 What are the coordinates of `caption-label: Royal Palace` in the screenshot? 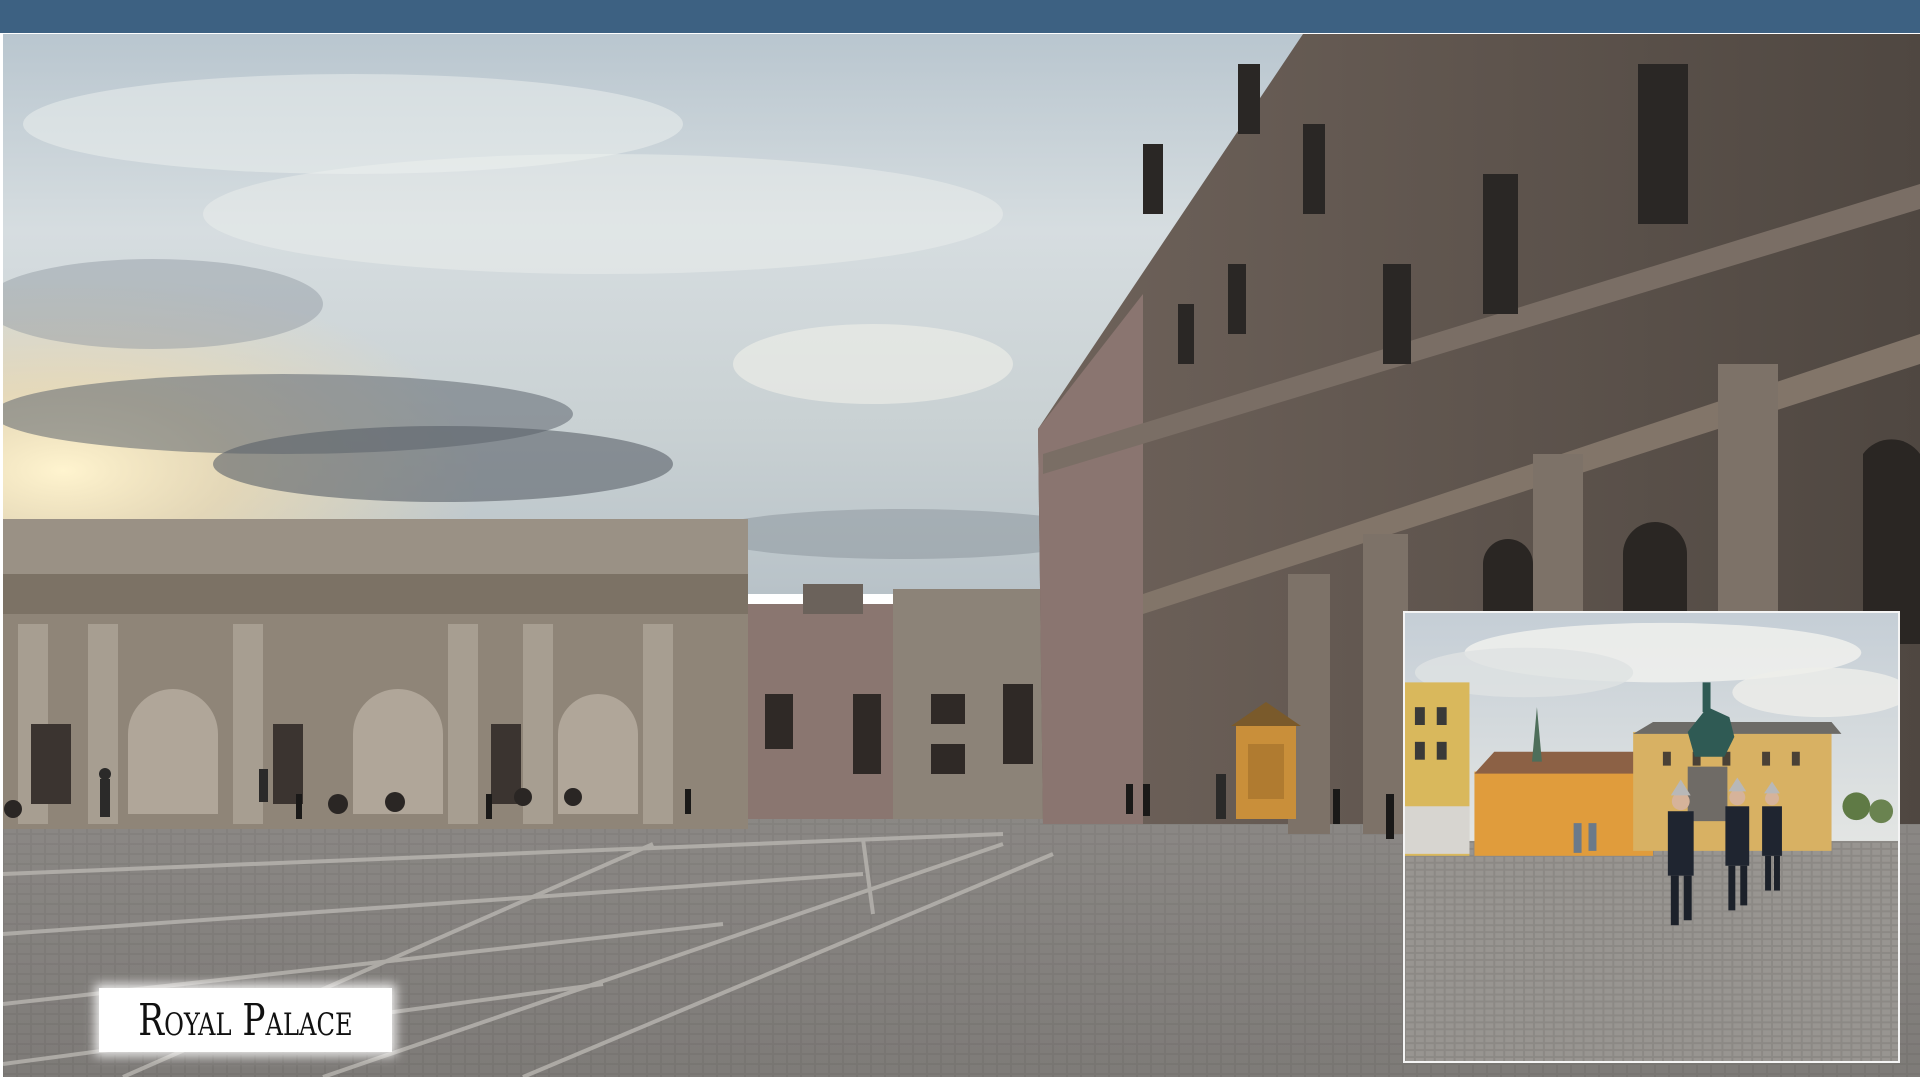 It's located at (245, 1020).